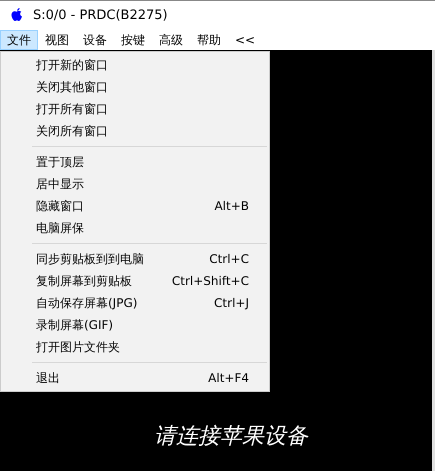  I want to click on menu-bar-item: <<, so click(245, 40).